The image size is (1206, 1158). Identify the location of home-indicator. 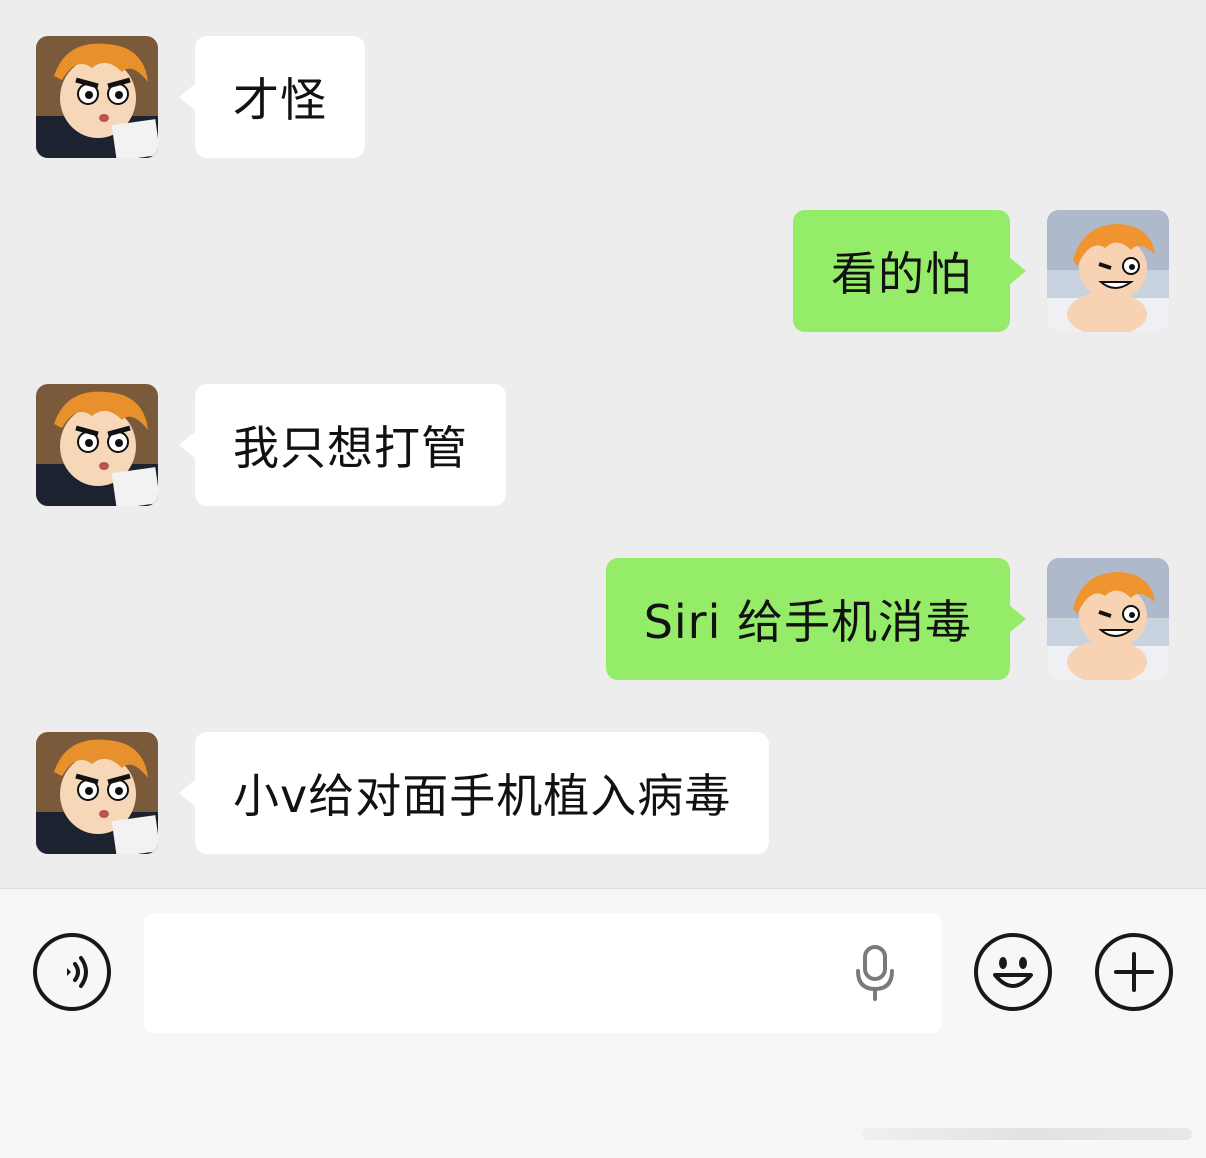
(1027, 1134).